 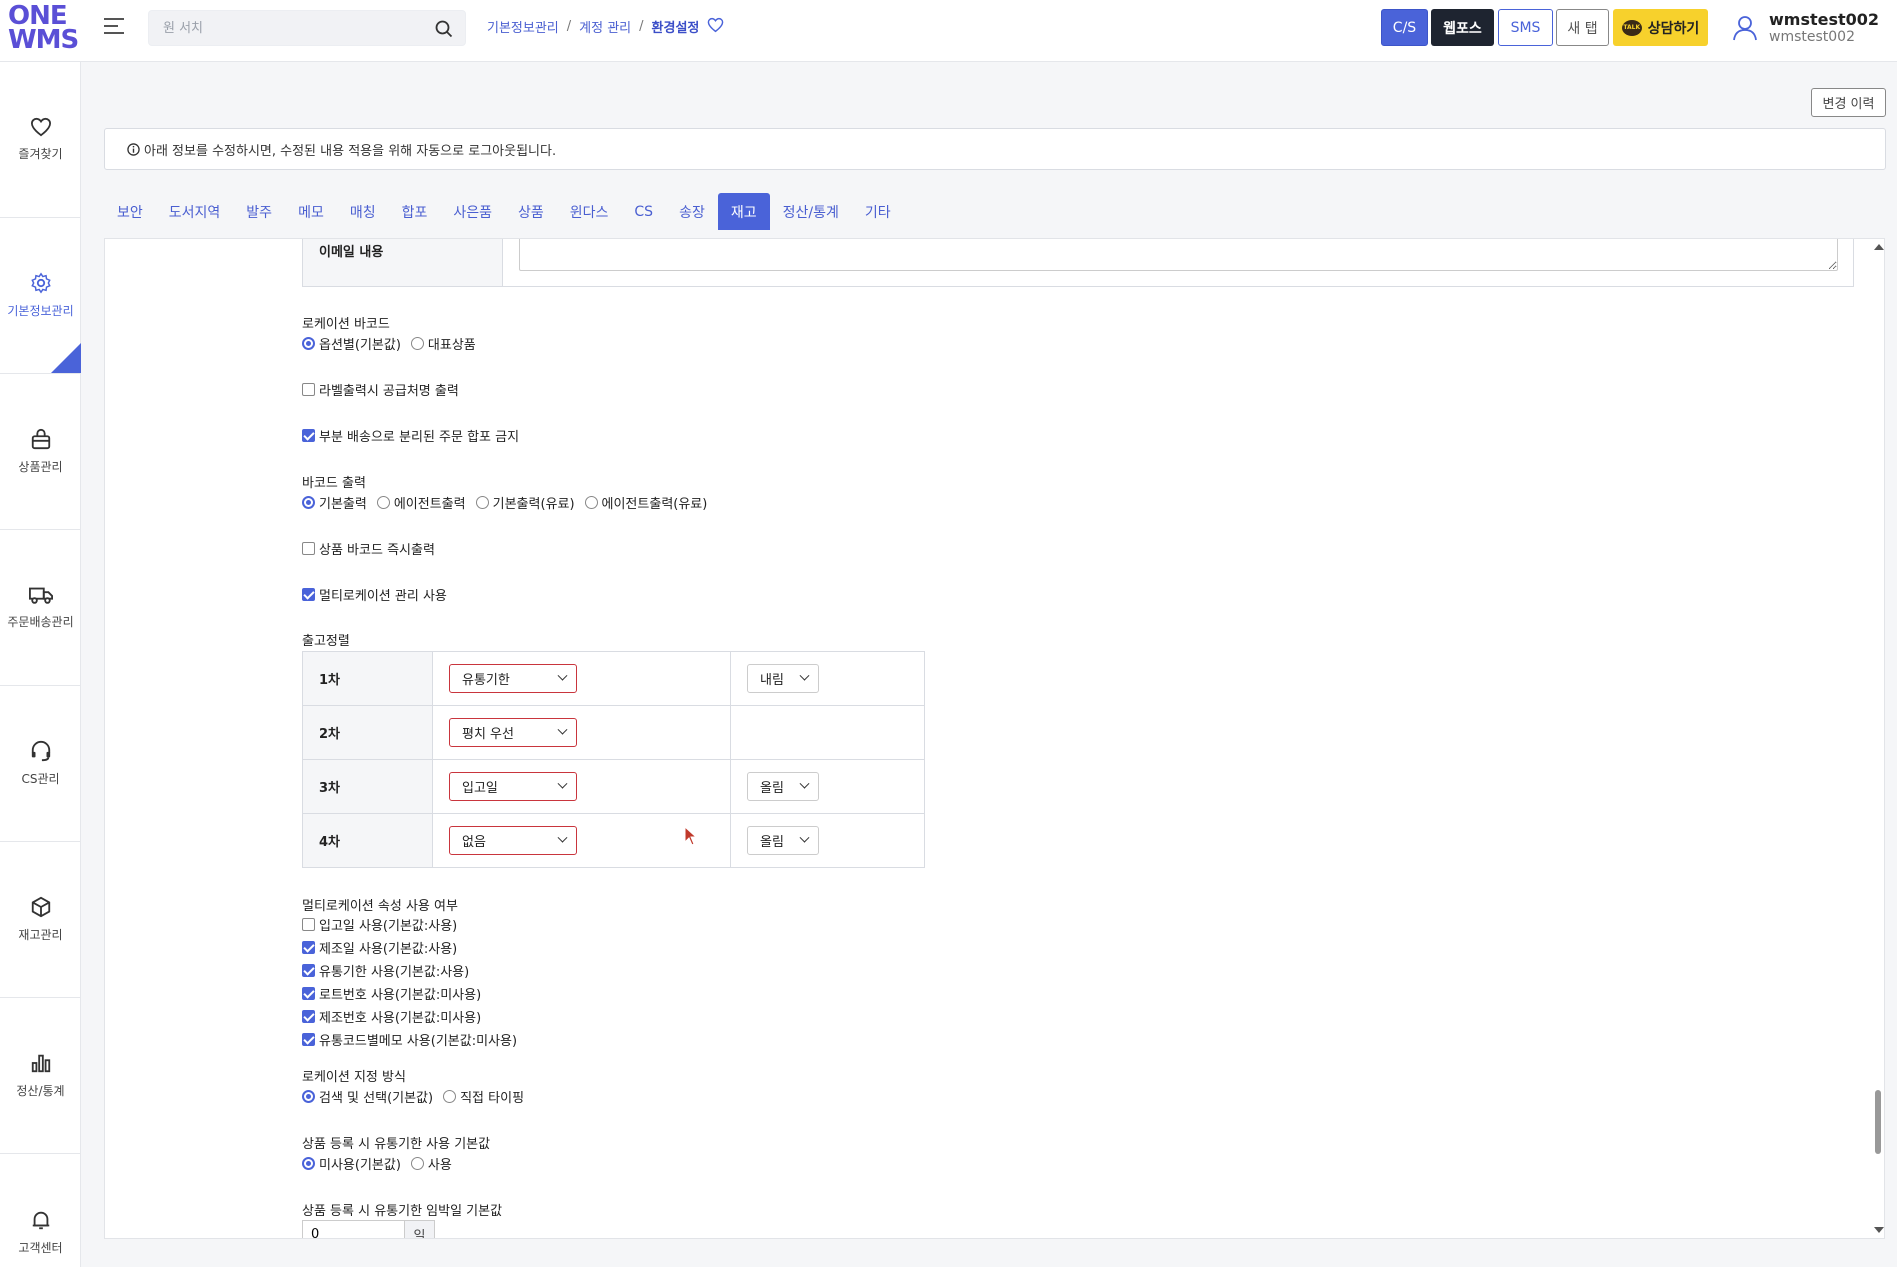 I want to click on sort-order-select: 내림, so click(x=783, y=678).